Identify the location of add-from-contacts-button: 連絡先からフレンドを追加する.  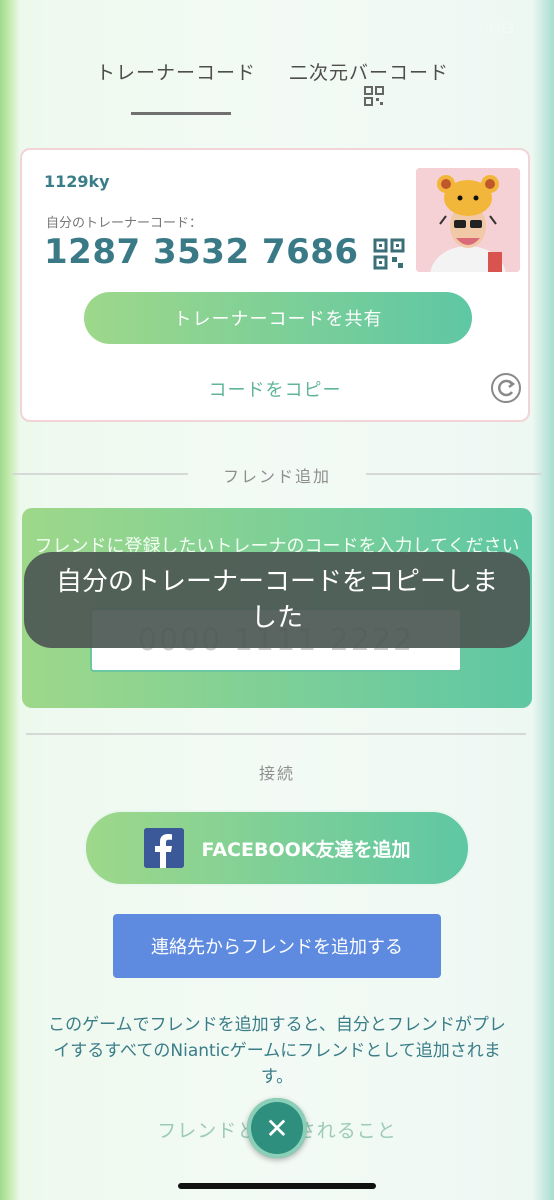
(277, 946).